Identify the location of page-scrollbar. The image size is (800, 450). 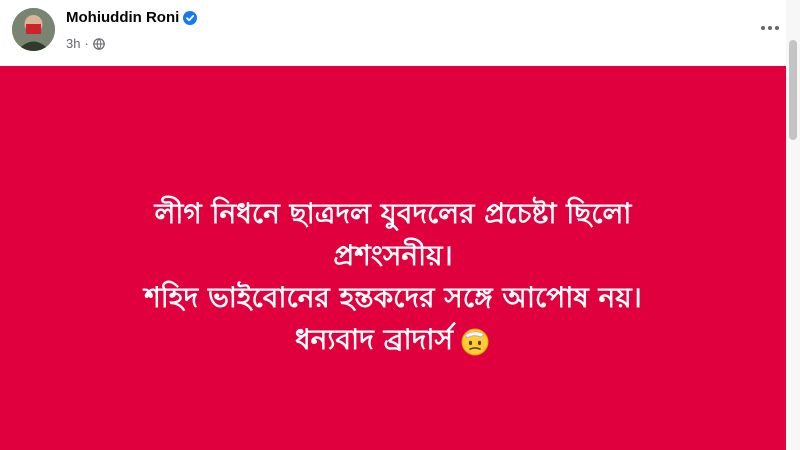
(793, 225).